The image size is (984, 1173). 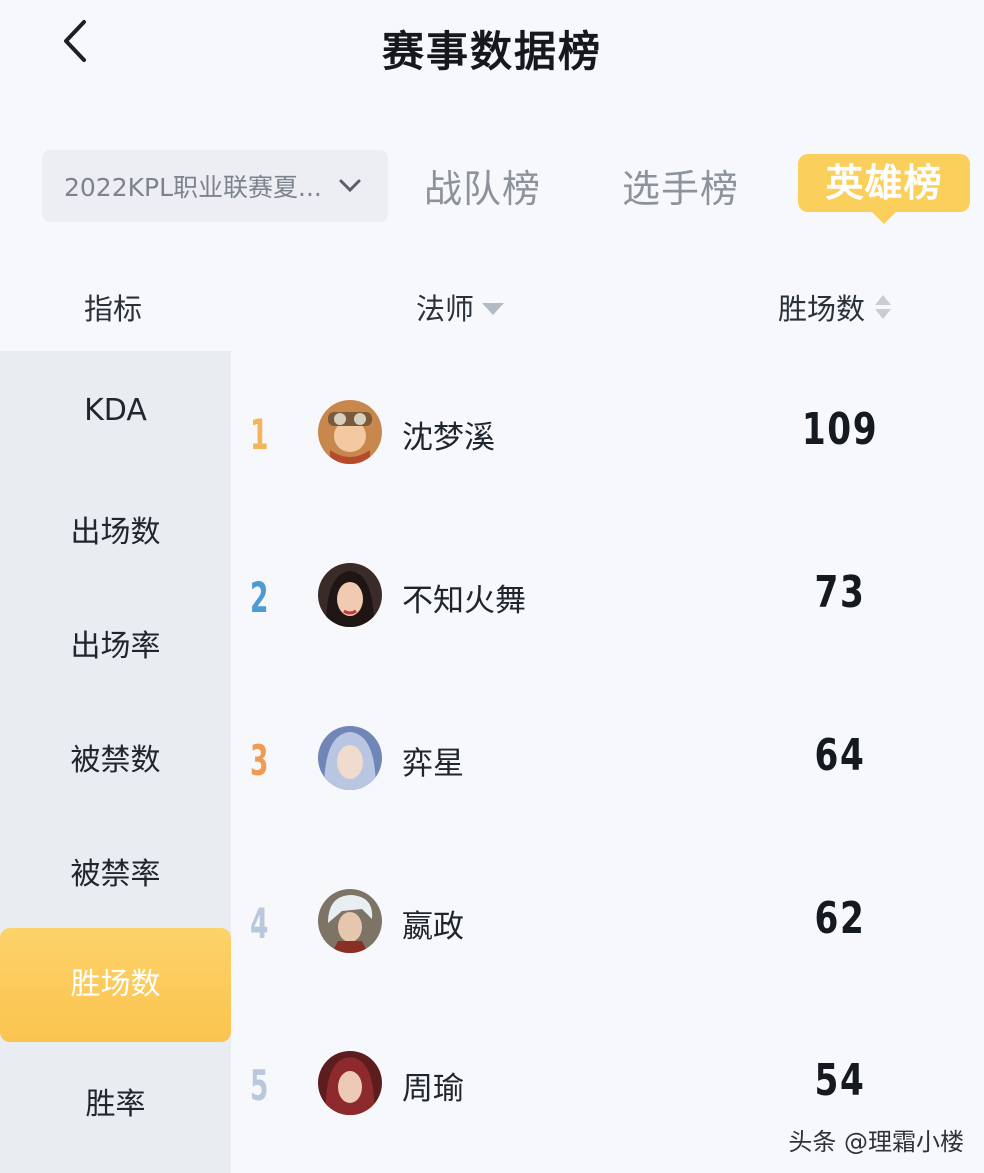 I want to click on tab-hero-ranking: 英雄榜, so click(x=884, y=189).